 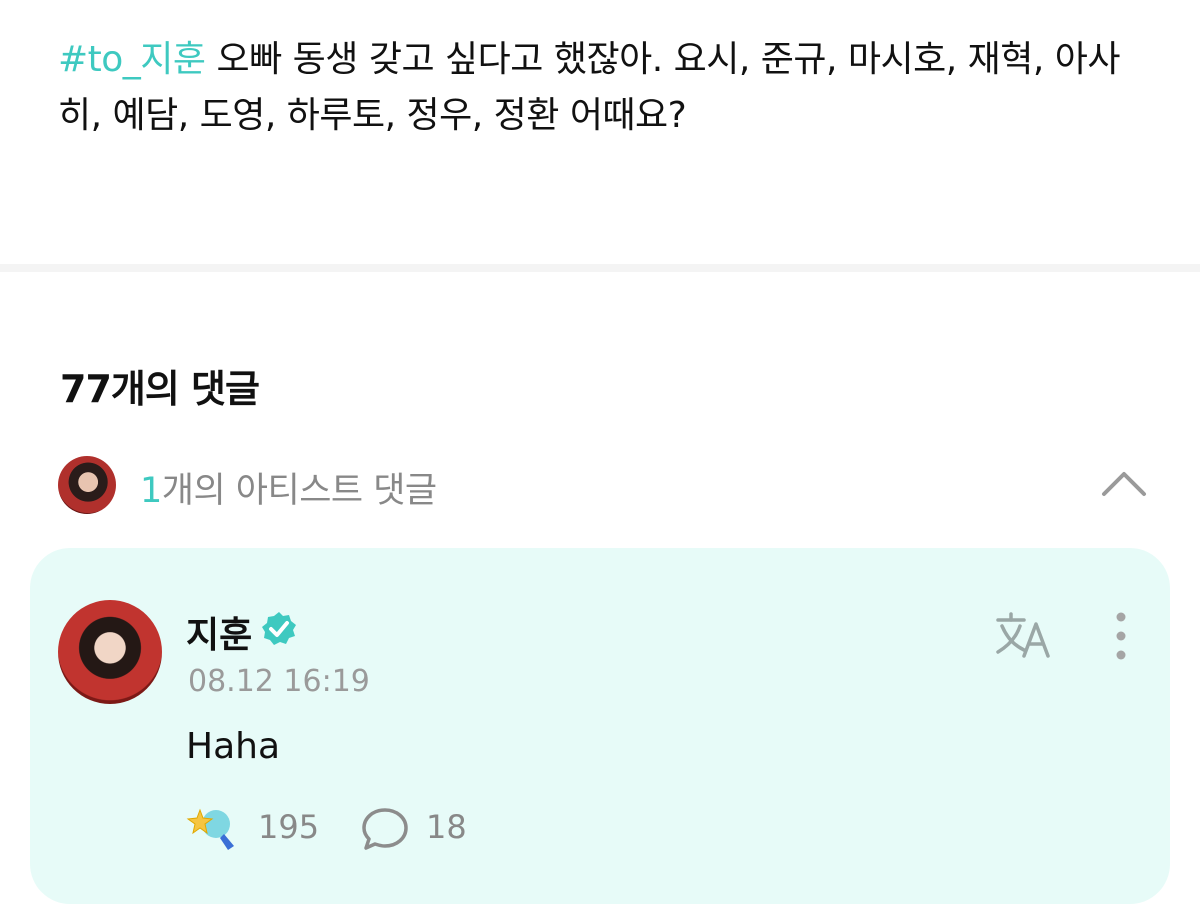 I want to click on hashtag-link: #to_지훈, so click(x=132, y=59).